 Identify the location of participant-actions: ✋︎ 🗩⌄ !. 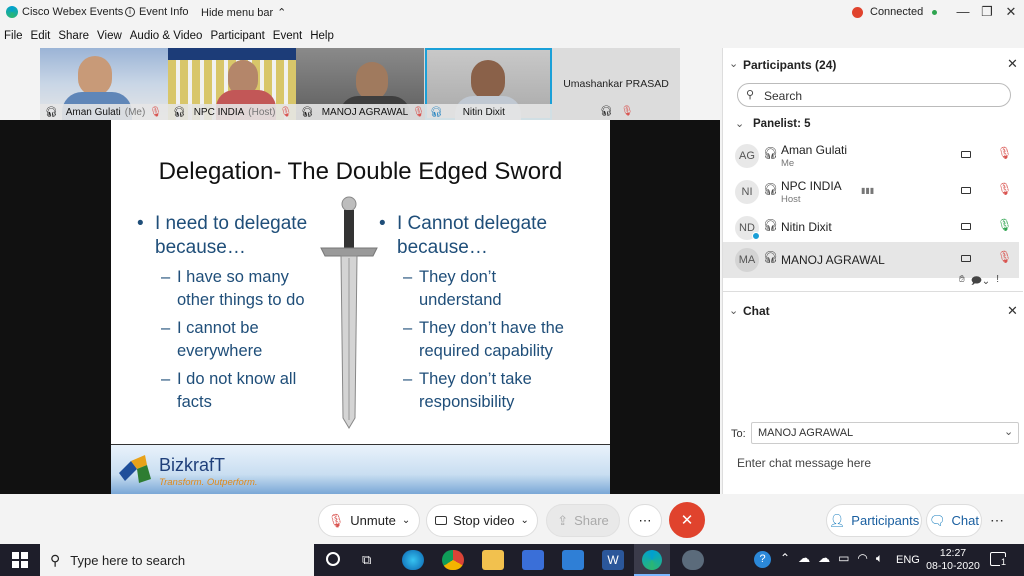
(979, 282).